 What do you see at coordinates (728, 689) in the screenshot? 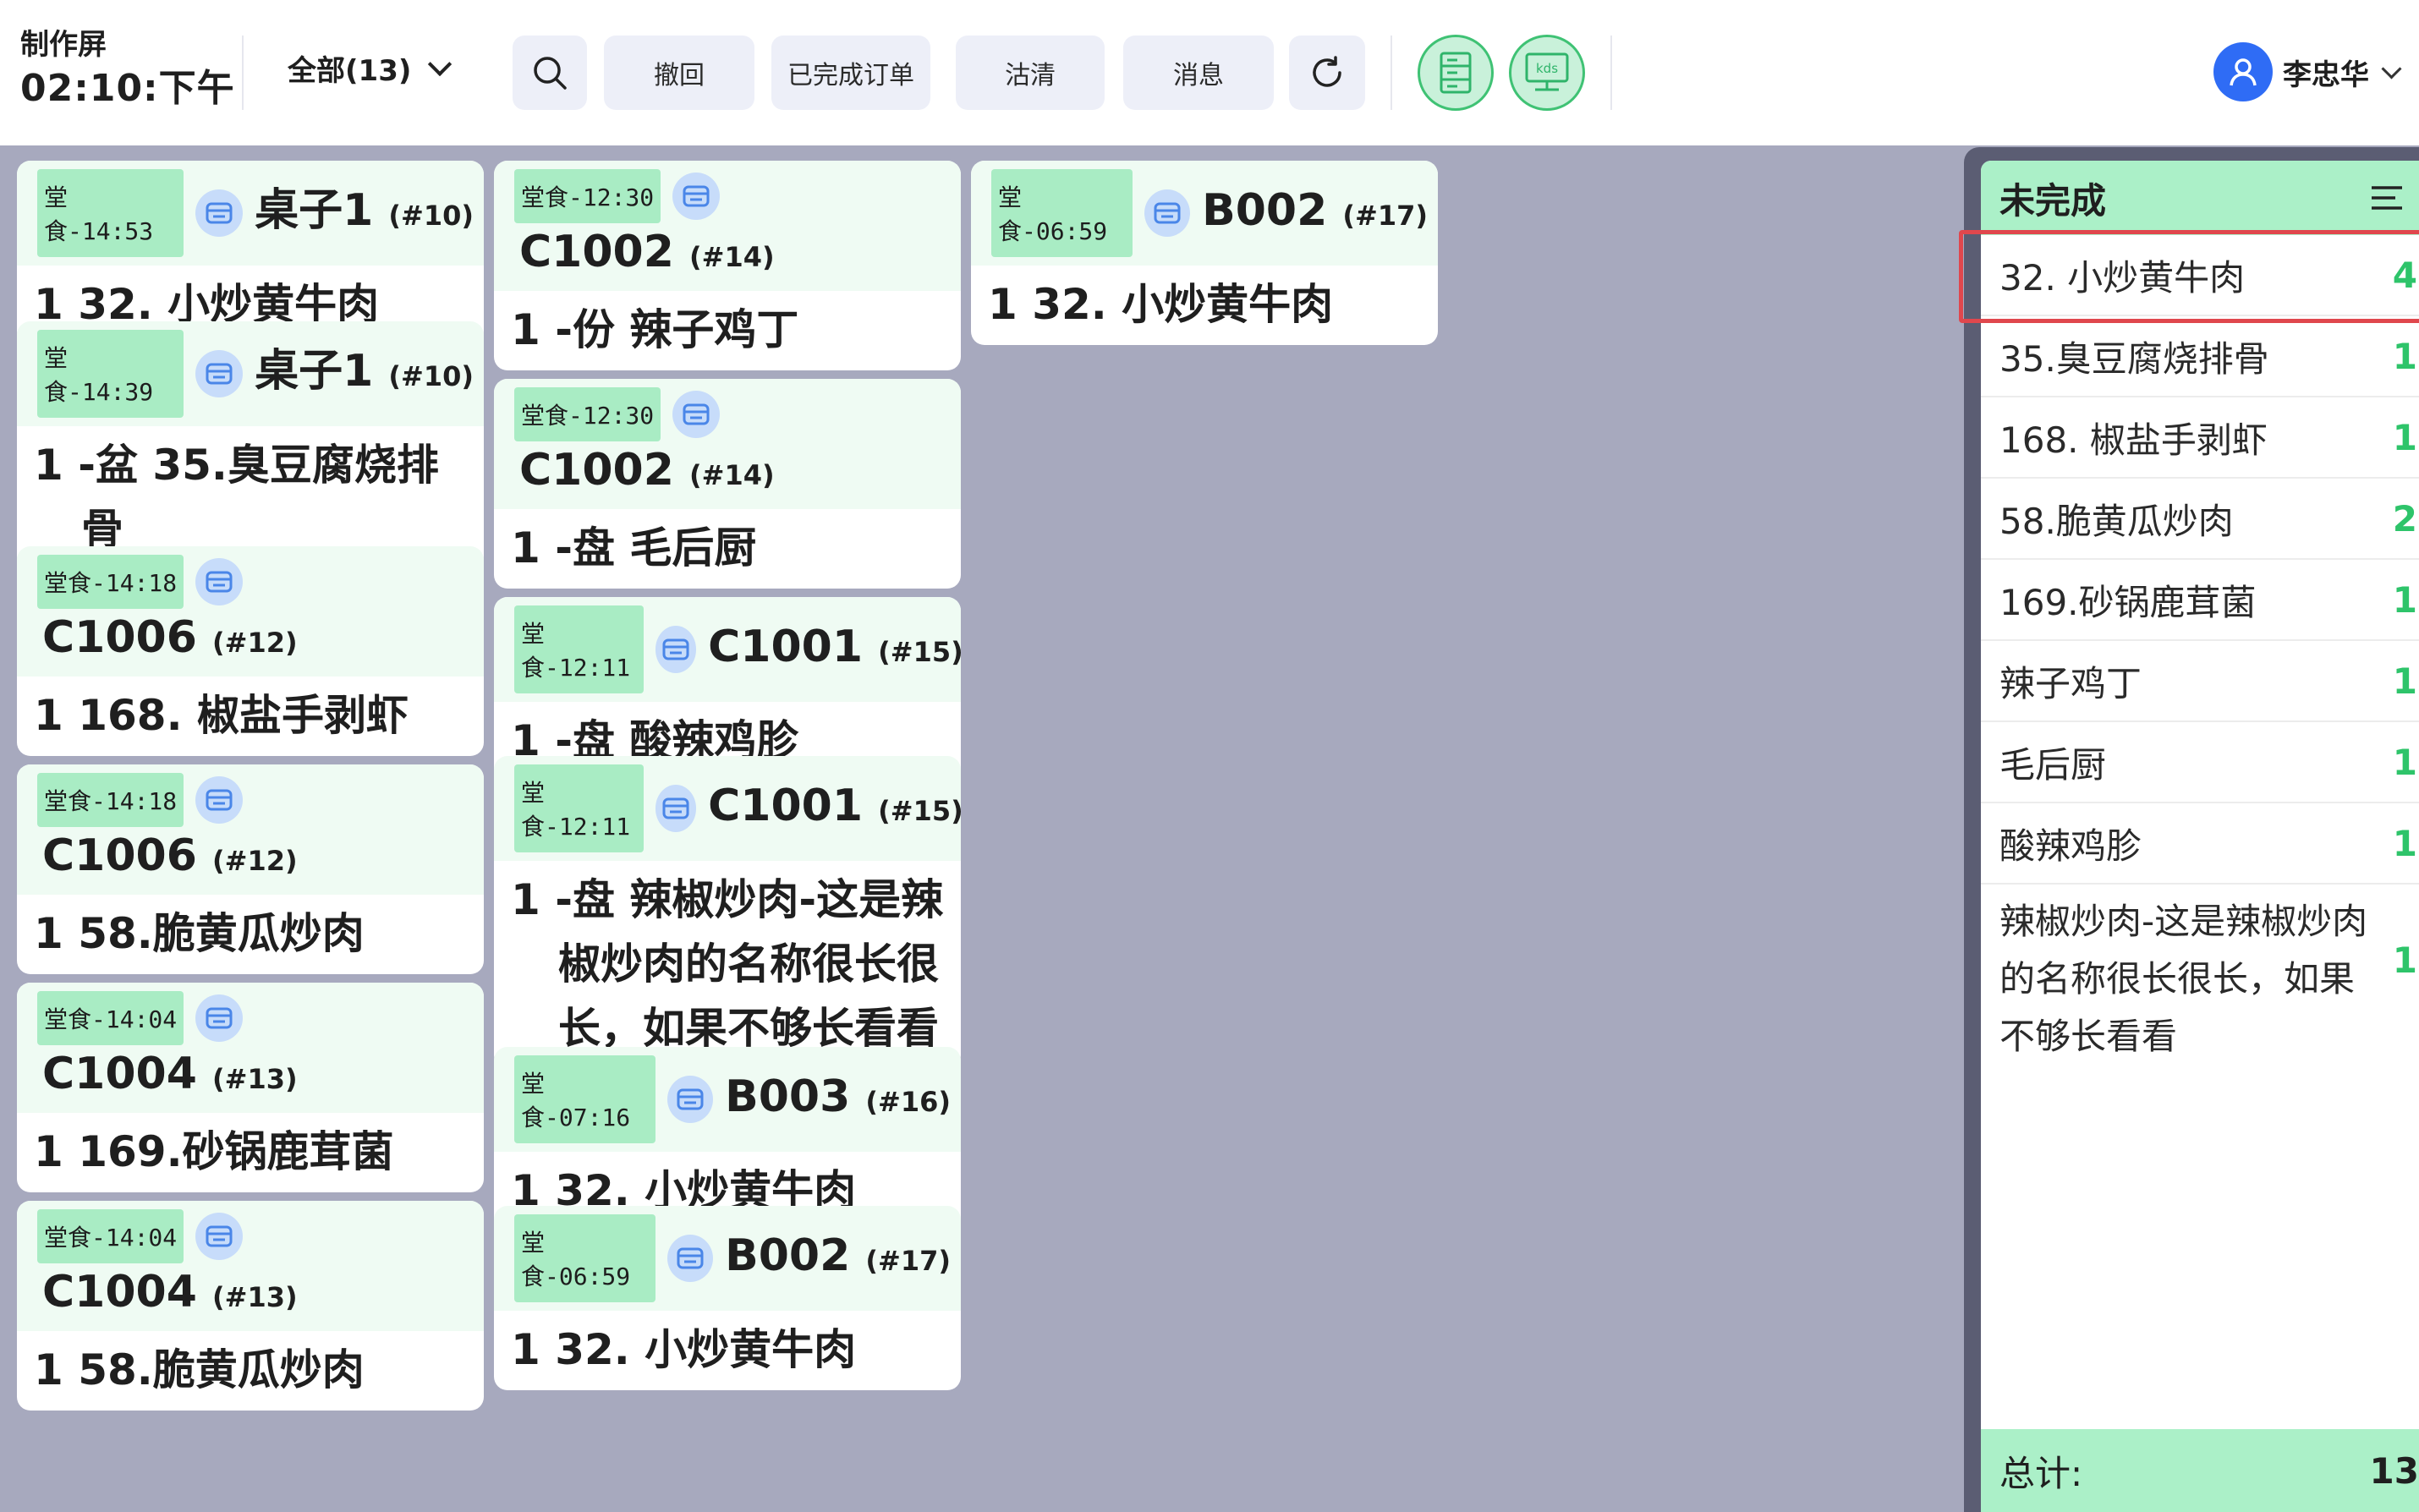
I see `order-card: 堂食-12:11 C1001 (#15) 1 -盘 酸辣鸡胗` at bounding box center [728, 689].